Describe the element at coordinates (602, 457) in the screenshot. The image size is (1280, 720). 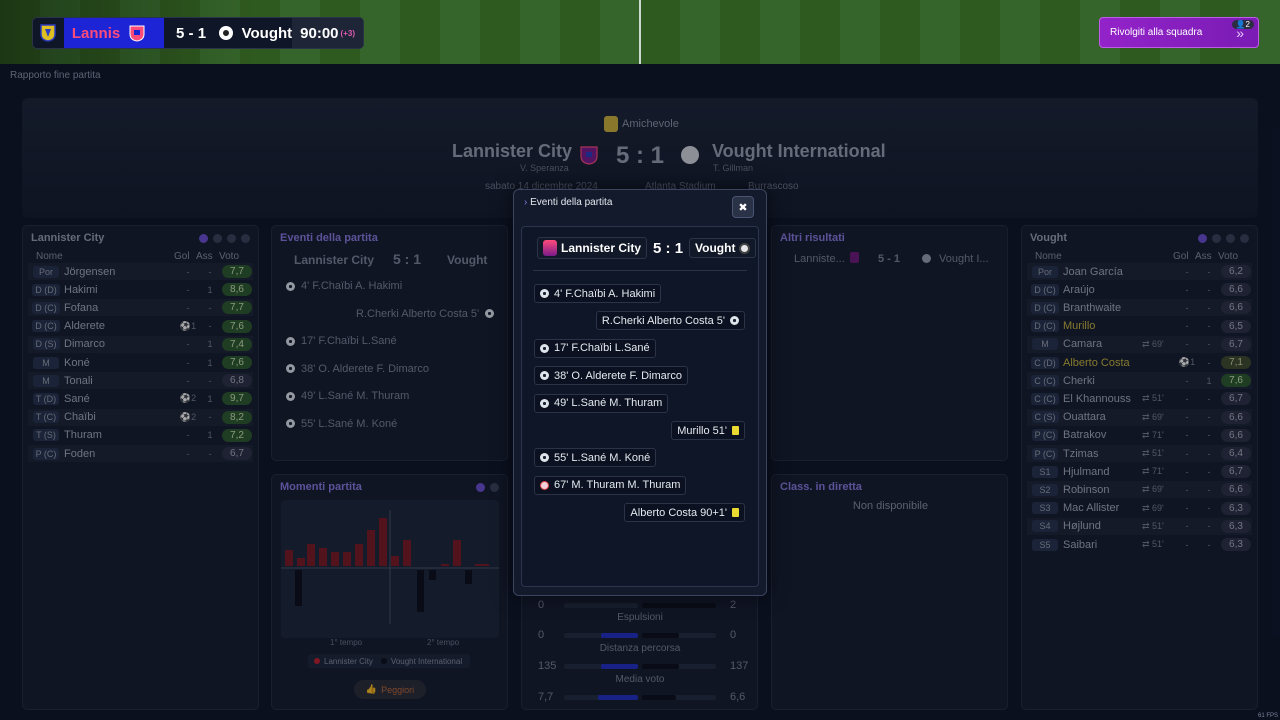
I see `modal-event-text: 55' L.Sané M. Koné` at that location.